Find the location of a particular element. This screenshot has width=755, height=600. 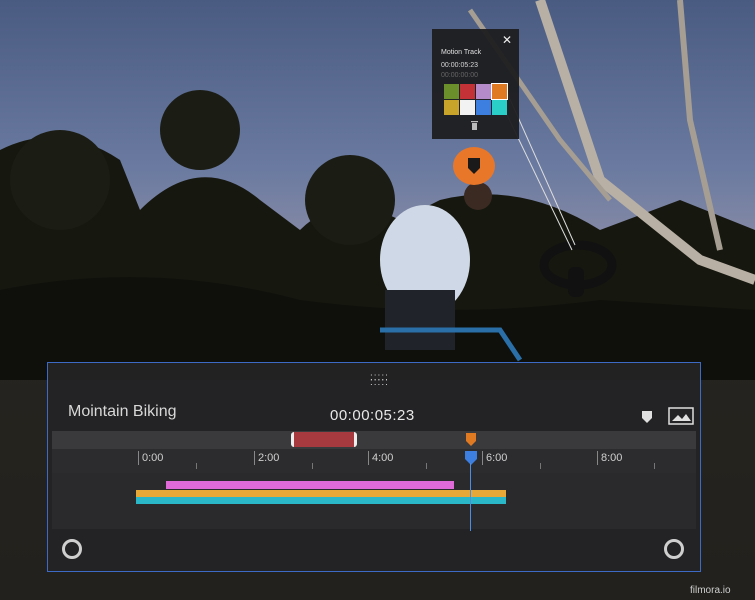

ruler-label: 0:00 is located at coordinates (150, 458).